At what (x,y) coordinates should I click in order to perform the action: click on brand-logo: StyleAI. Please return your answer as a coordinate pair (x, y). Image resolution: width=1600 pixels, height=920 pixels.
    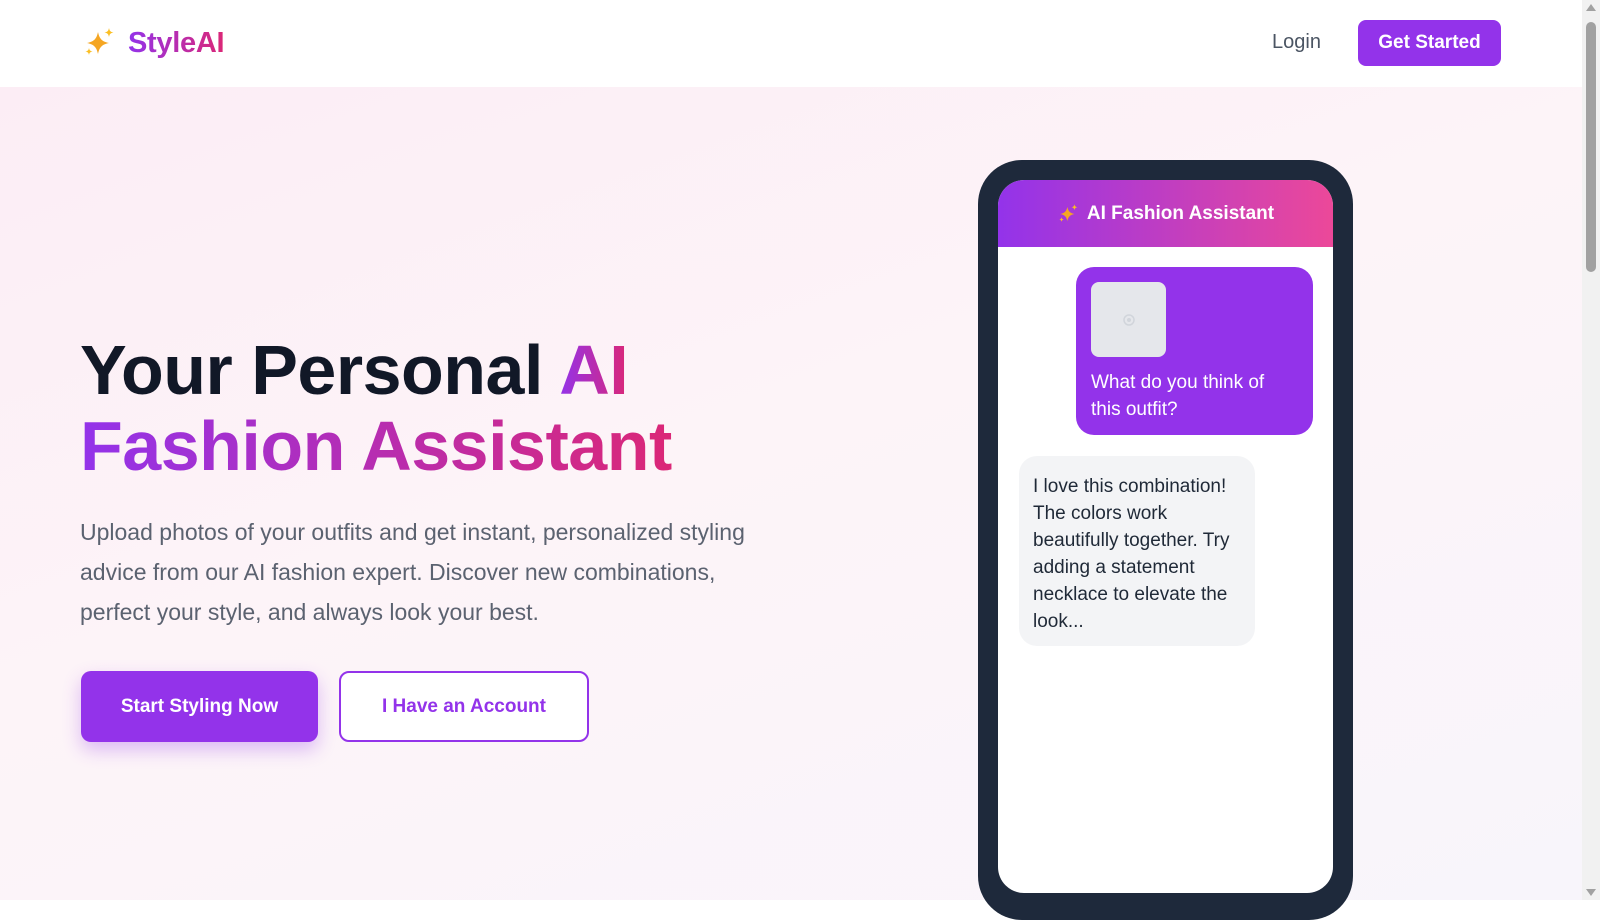
    Looking at the image, I should click on (153, 43).